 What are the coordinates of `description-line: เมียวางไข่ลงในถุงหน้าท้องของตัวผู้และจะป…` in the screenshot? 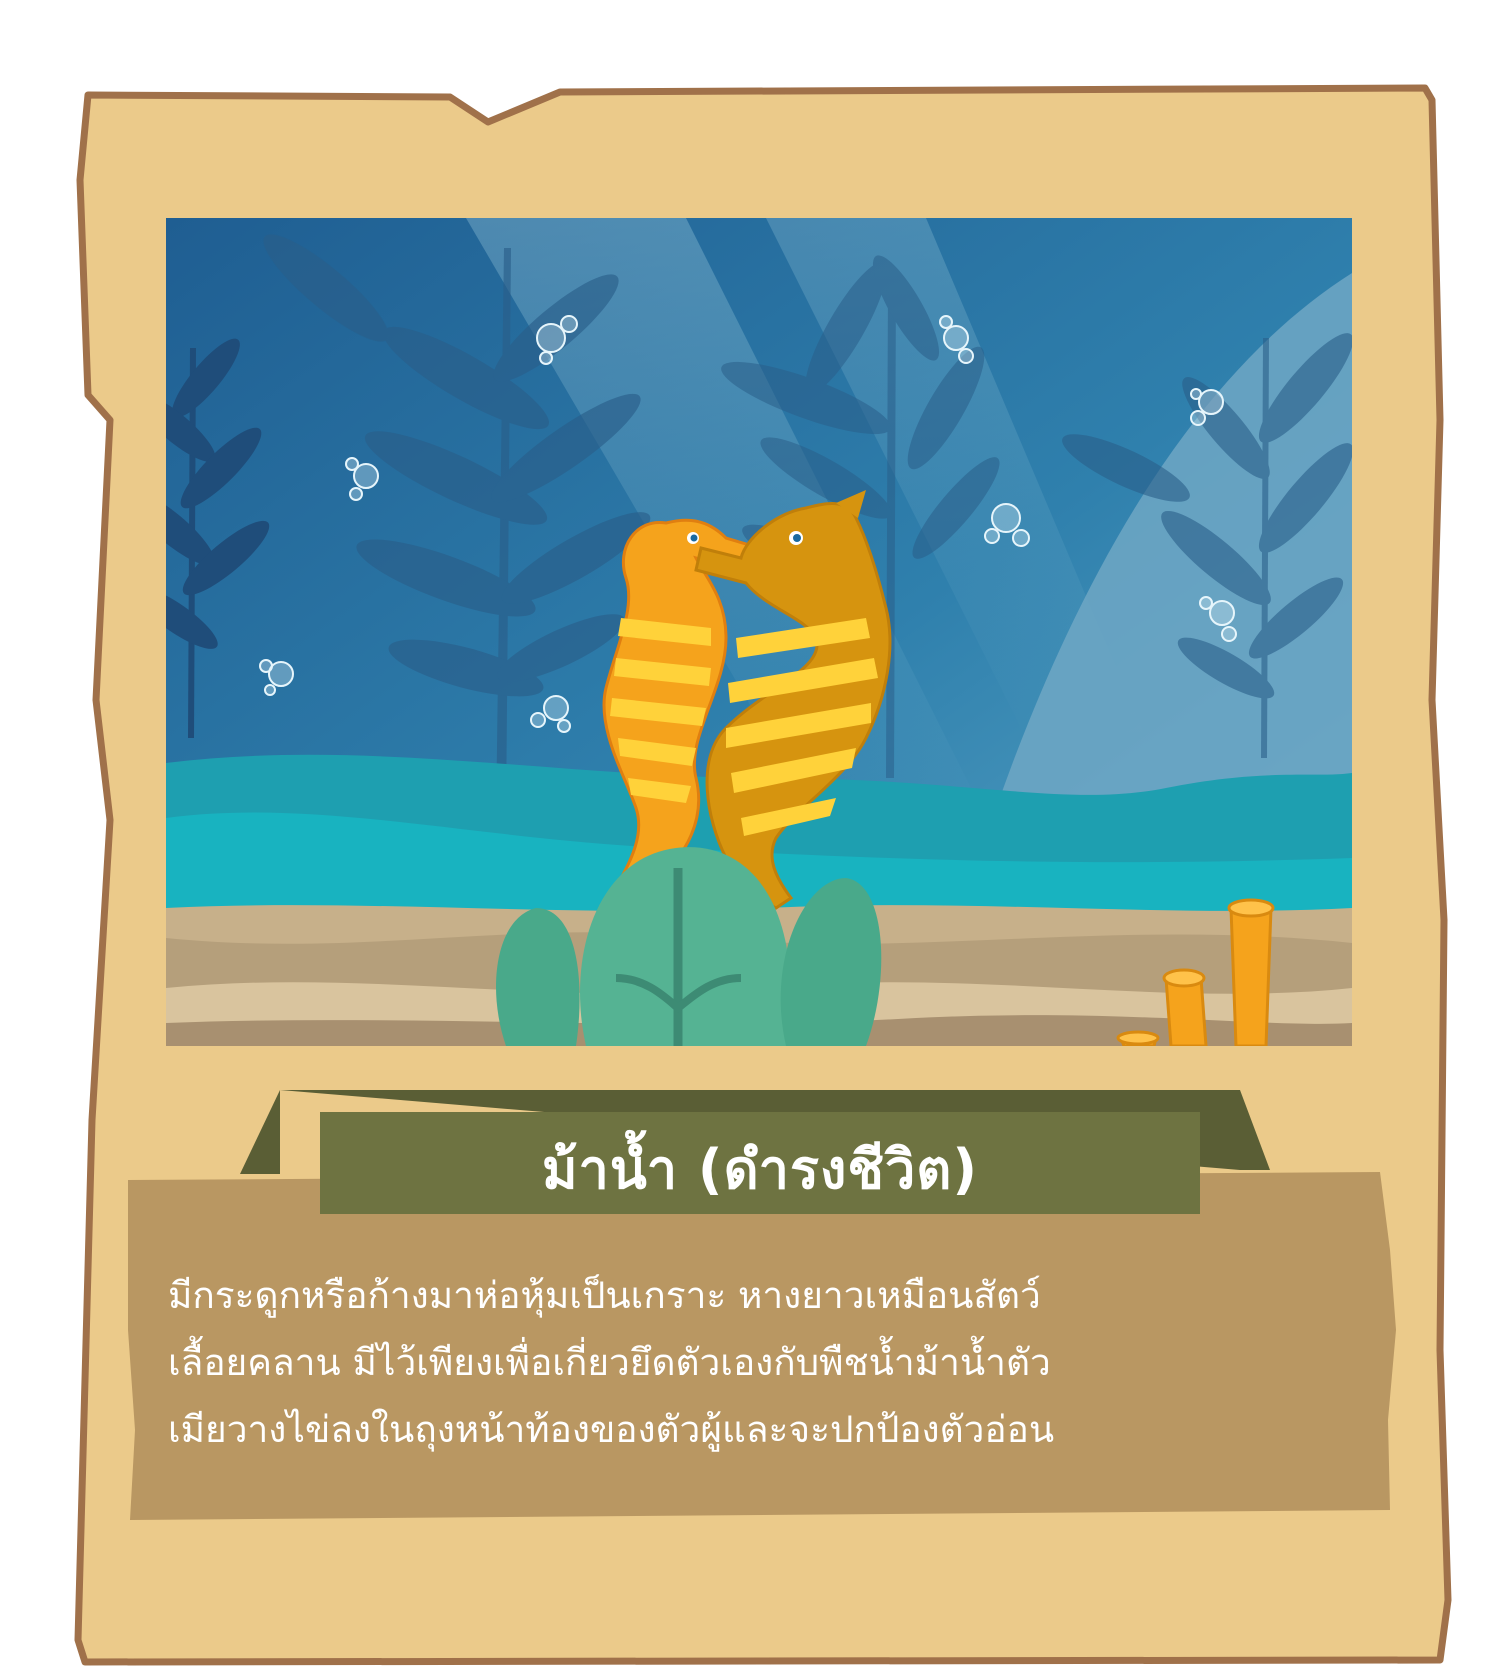 It's located at (611, 1429).